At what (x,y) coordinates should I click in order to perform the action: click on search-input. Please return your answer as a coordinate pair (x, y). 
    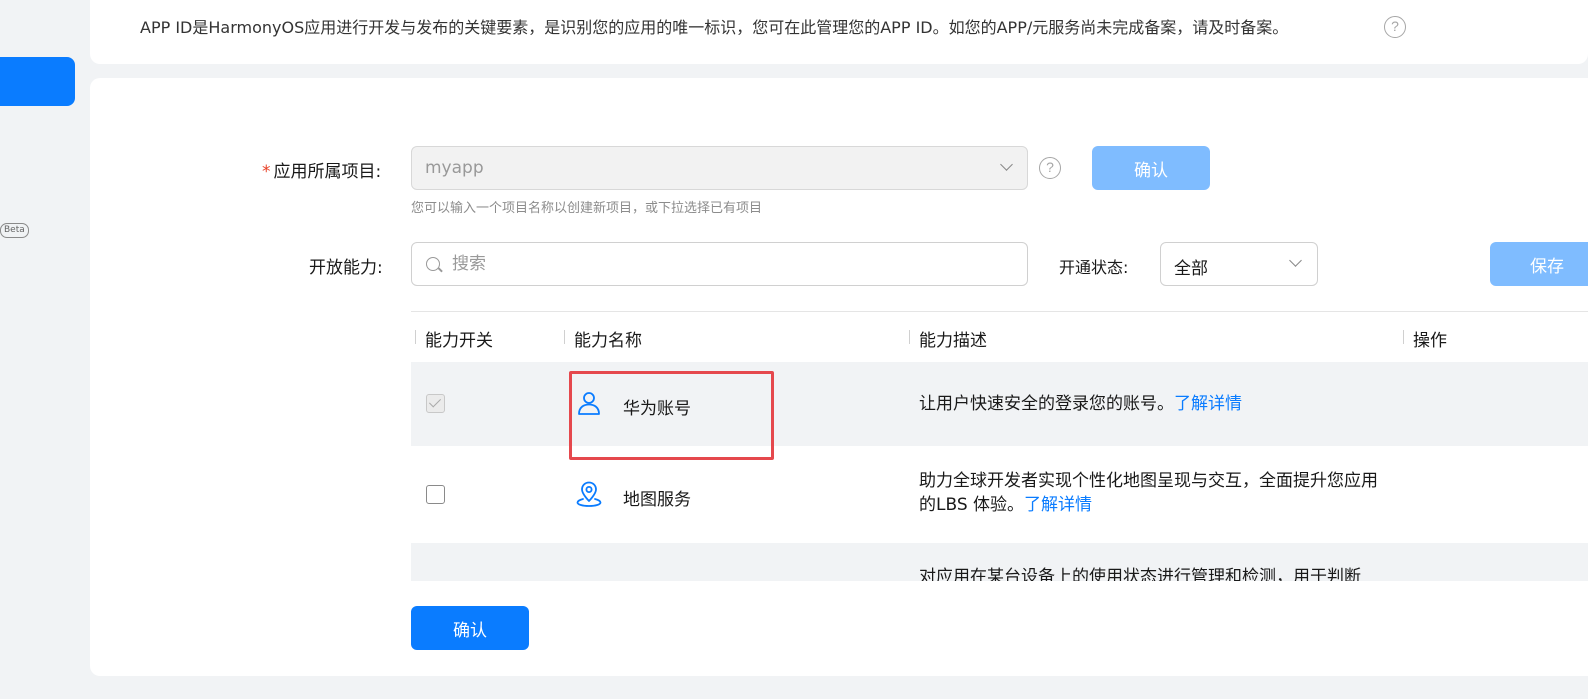
    Looking at the image, I should click on (732, 264).